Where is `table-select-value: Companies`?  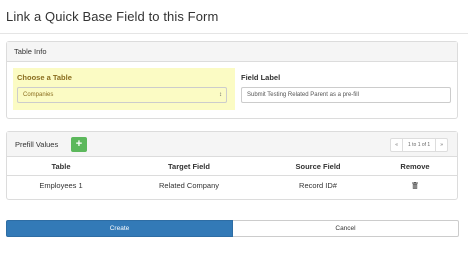
table-select-value: Companies is located at coordinates (38, 95).